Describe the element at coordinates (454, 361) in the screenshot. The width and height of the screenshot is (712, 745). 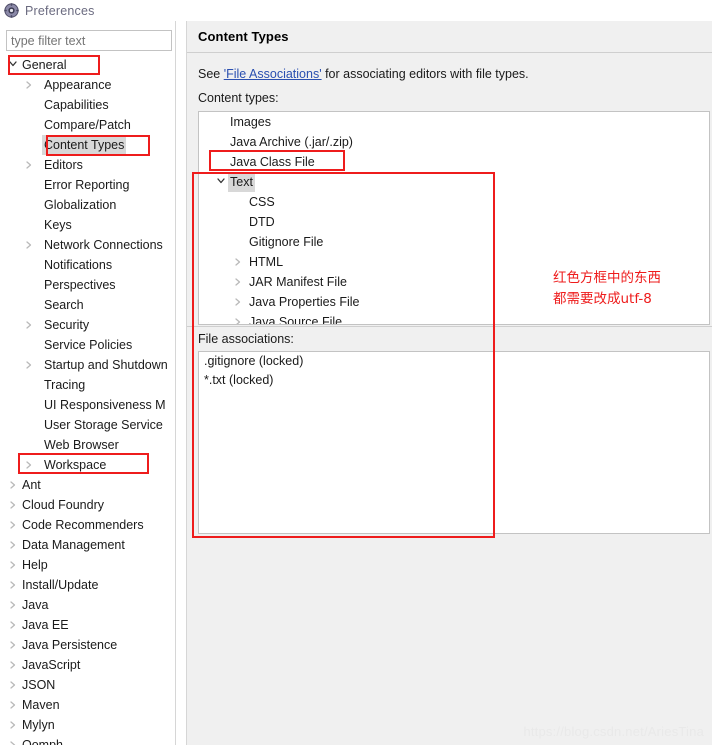
I see `file-association-row: .gitignore (locked)` at that location.